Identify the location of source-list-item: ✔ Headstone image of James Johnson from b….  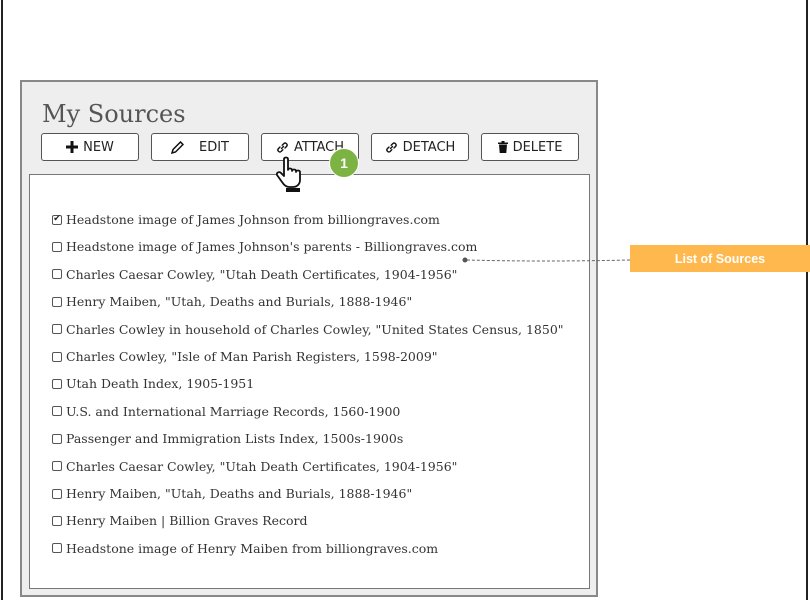
(246, 219).